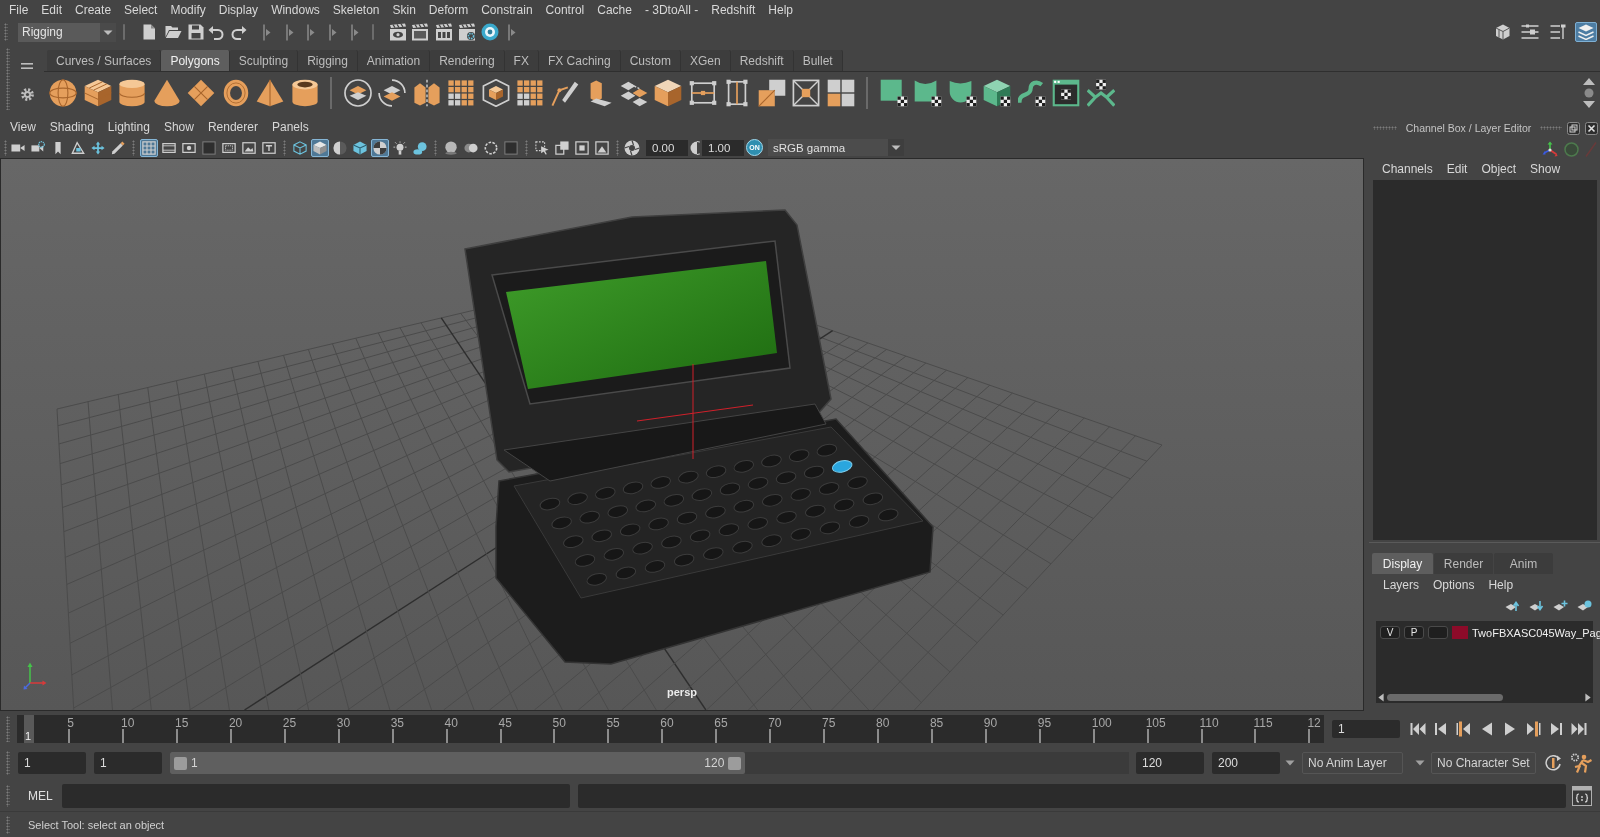 The height and width of the screenshot is (837, 1600). I want to click on character-set-dropdown: No Character Set, so click(1483, 763).